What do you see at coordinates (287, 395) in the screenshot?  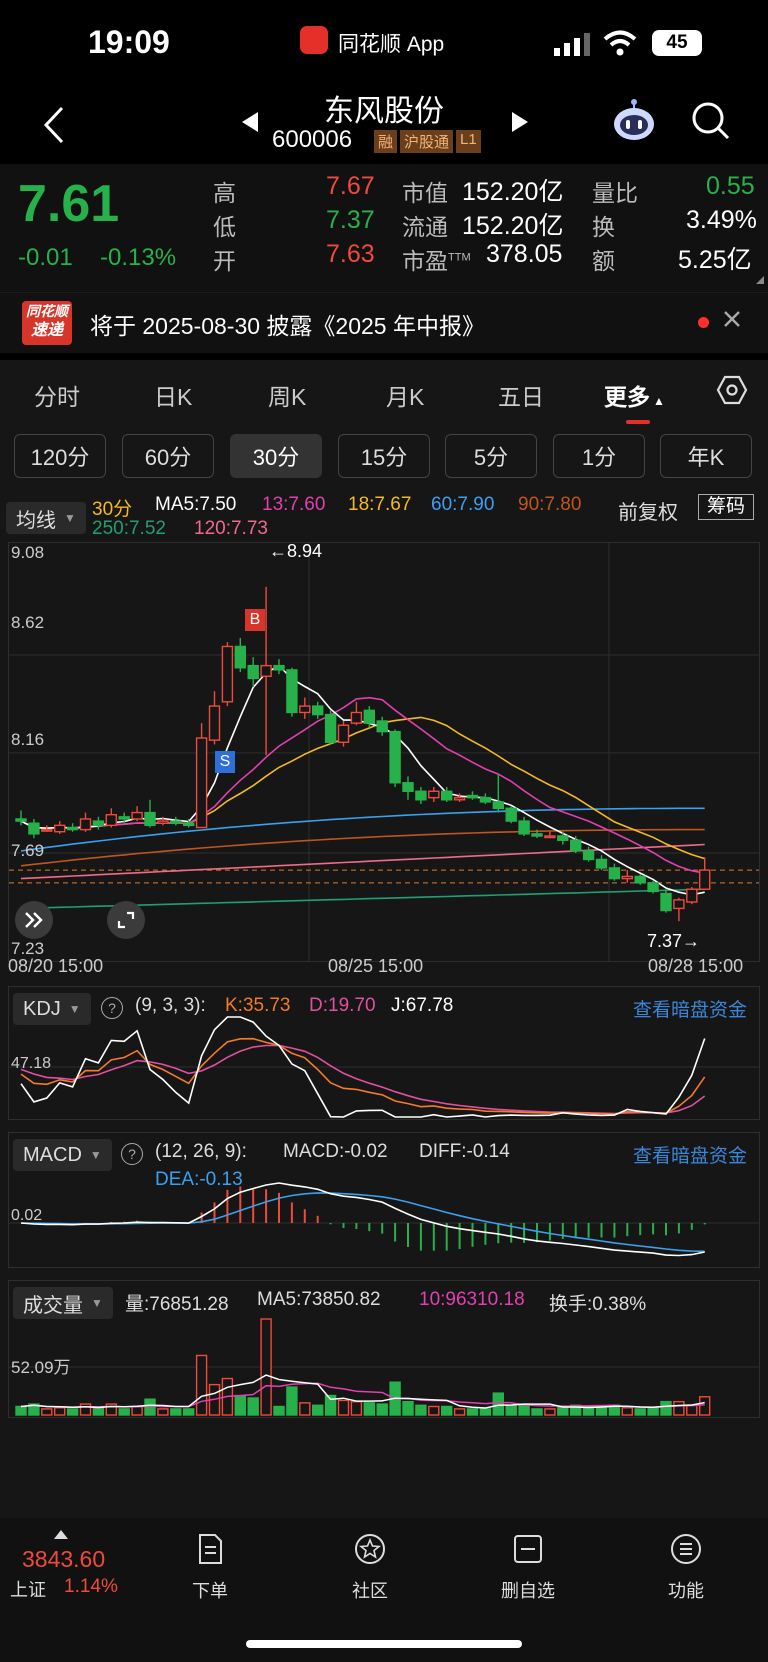 I see `tab-weekly-k: 周K` at bounding box center [287, 395].